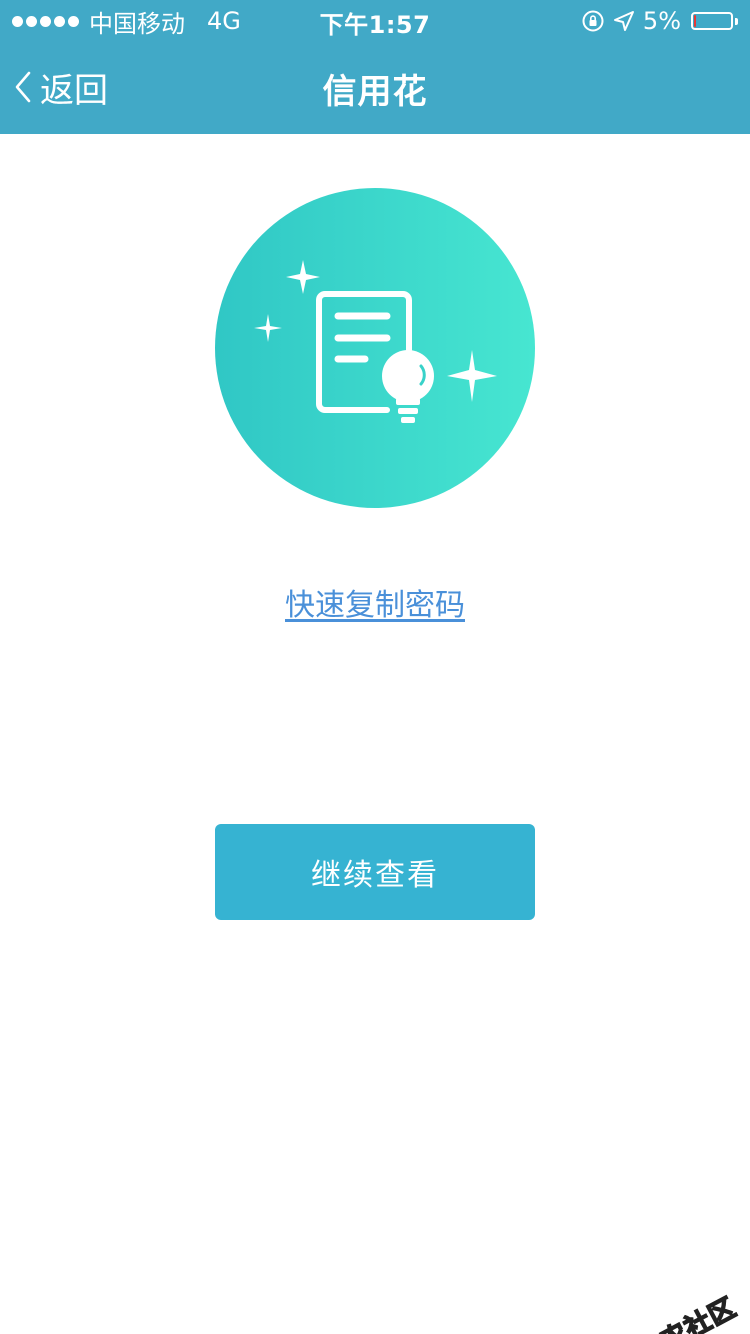  I want to click on header: 中国移动 4G 下午1:57 5% 返回 信用花, so click(375, 67).